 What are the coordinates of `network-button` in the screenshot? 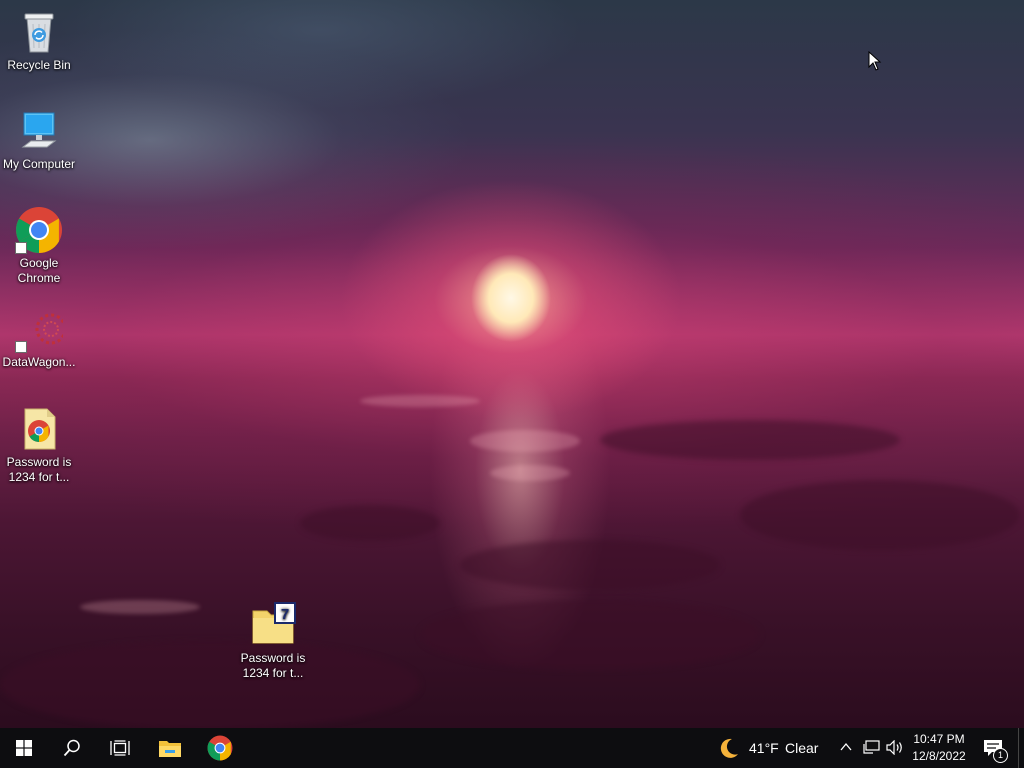 It's located at (871, 748).